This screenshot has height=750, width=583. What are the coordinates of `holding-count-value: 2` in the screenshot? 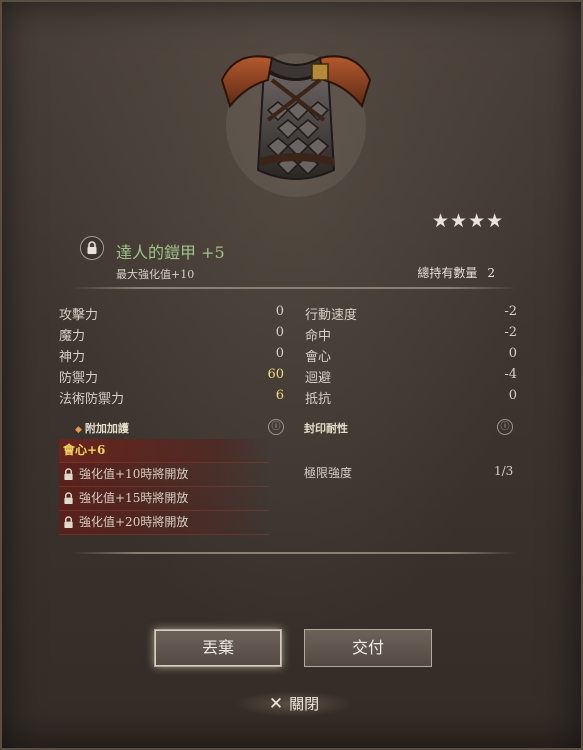 It's located at (491, 273).